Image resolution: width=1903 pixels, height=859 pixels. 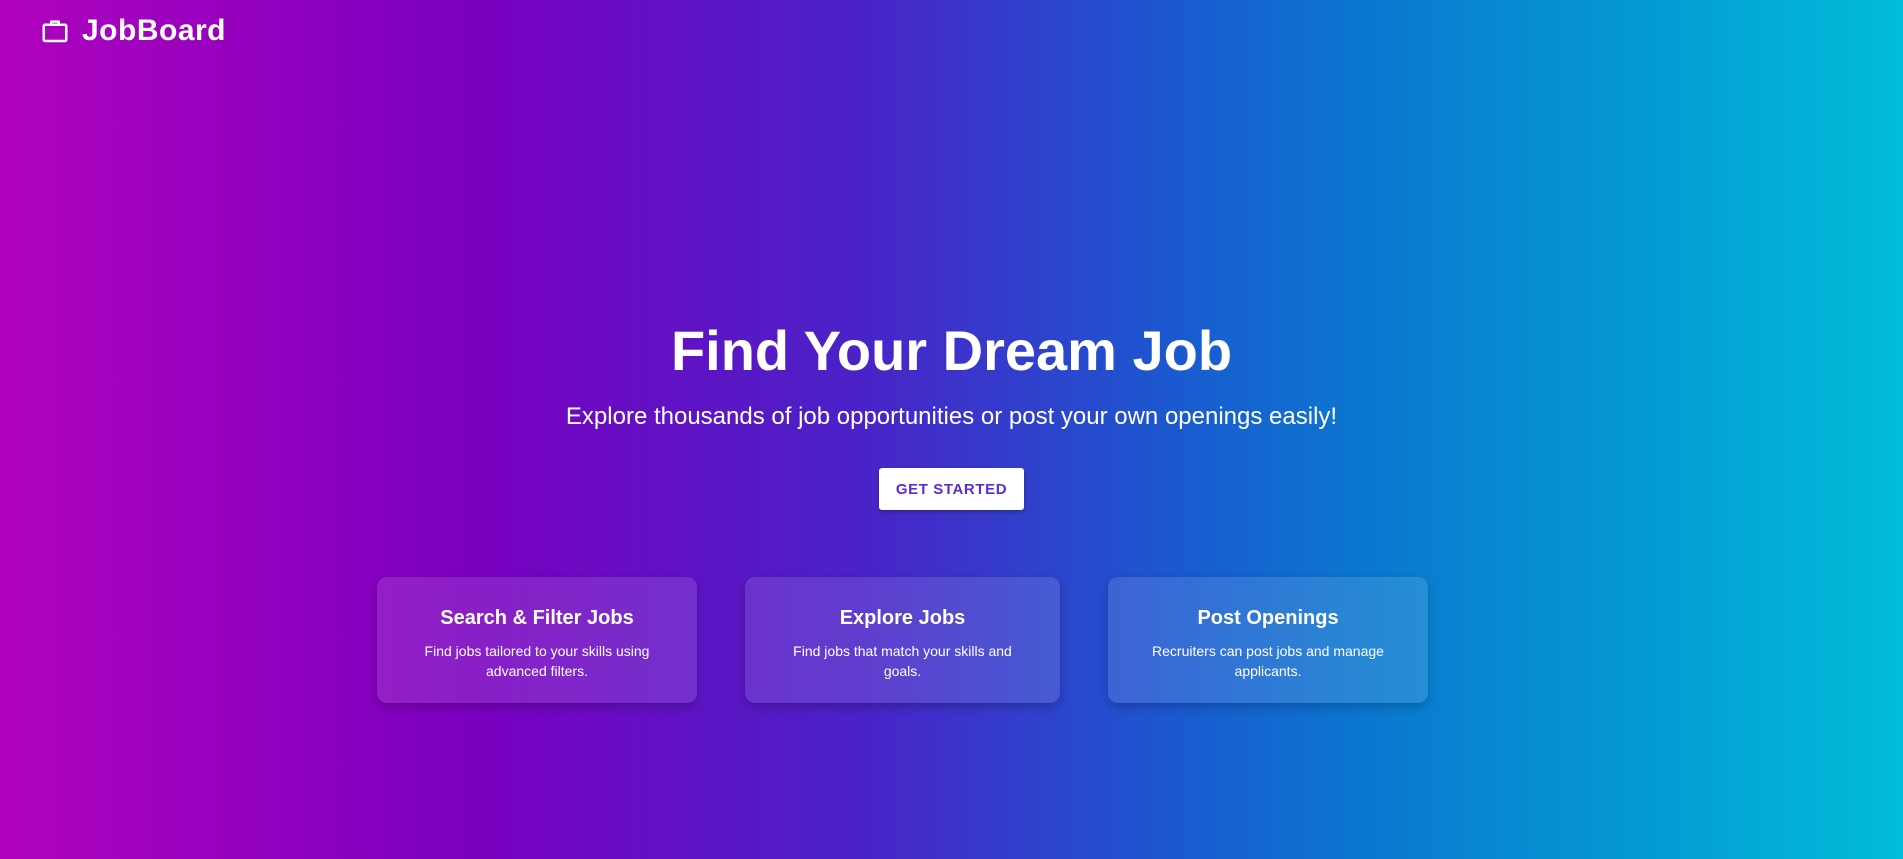 What do you see at coordinates (55, 31) in the screenshot?
I see `briefcase-icon` at bounding box center [55, 31].